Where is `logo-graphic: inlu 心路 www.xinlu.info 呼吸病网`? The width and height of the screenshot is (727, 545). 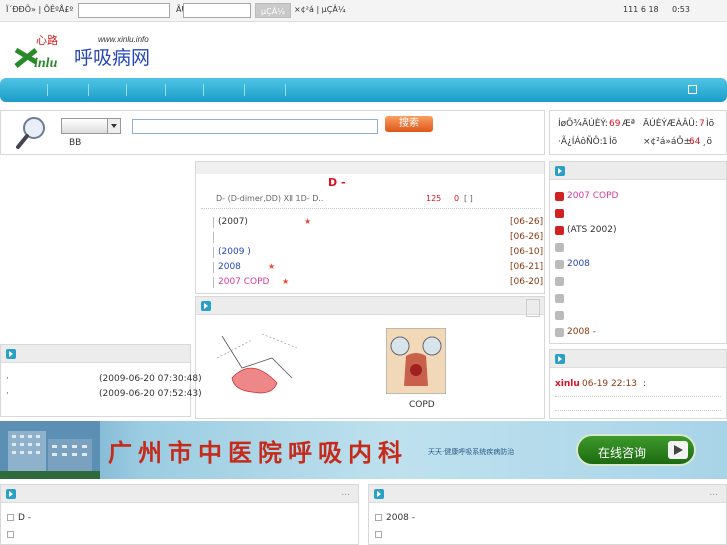 logo-graphic: inlu 心路 www.xinlu.info 呼吸病网 is located at coordinates (82, 52).